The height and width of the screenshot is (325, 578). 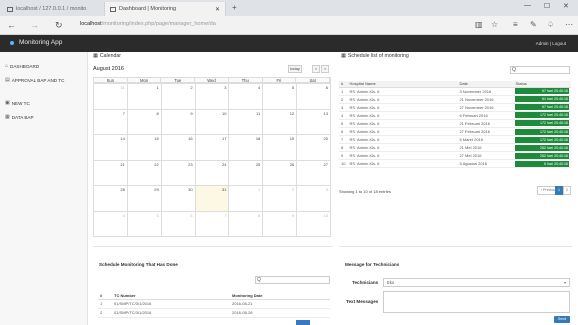 What do you see at coordinates (144, 148) in the screenshot?
I see `calendar-day: 15` at bounding box center [144, 148].